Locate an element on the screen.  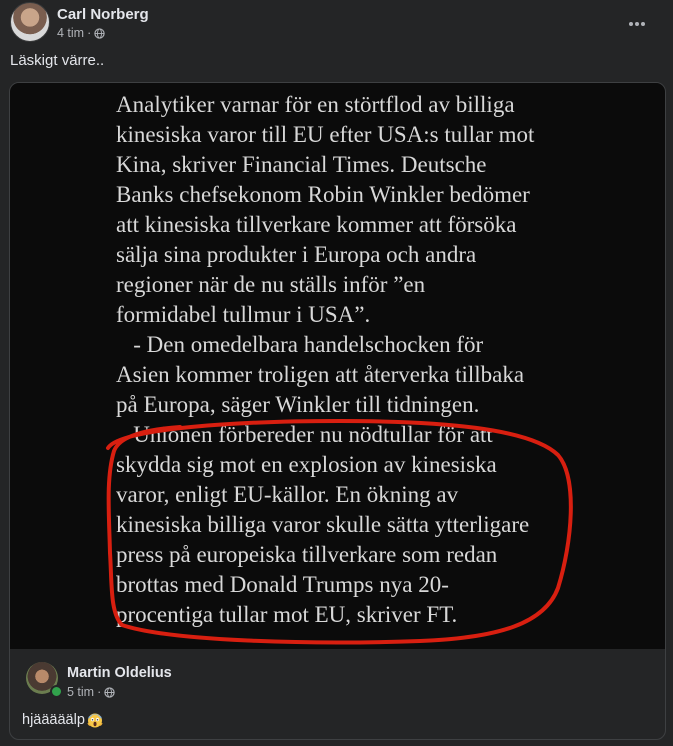
post-text: Läskigt värre.. is located at coordinates (57, 60).